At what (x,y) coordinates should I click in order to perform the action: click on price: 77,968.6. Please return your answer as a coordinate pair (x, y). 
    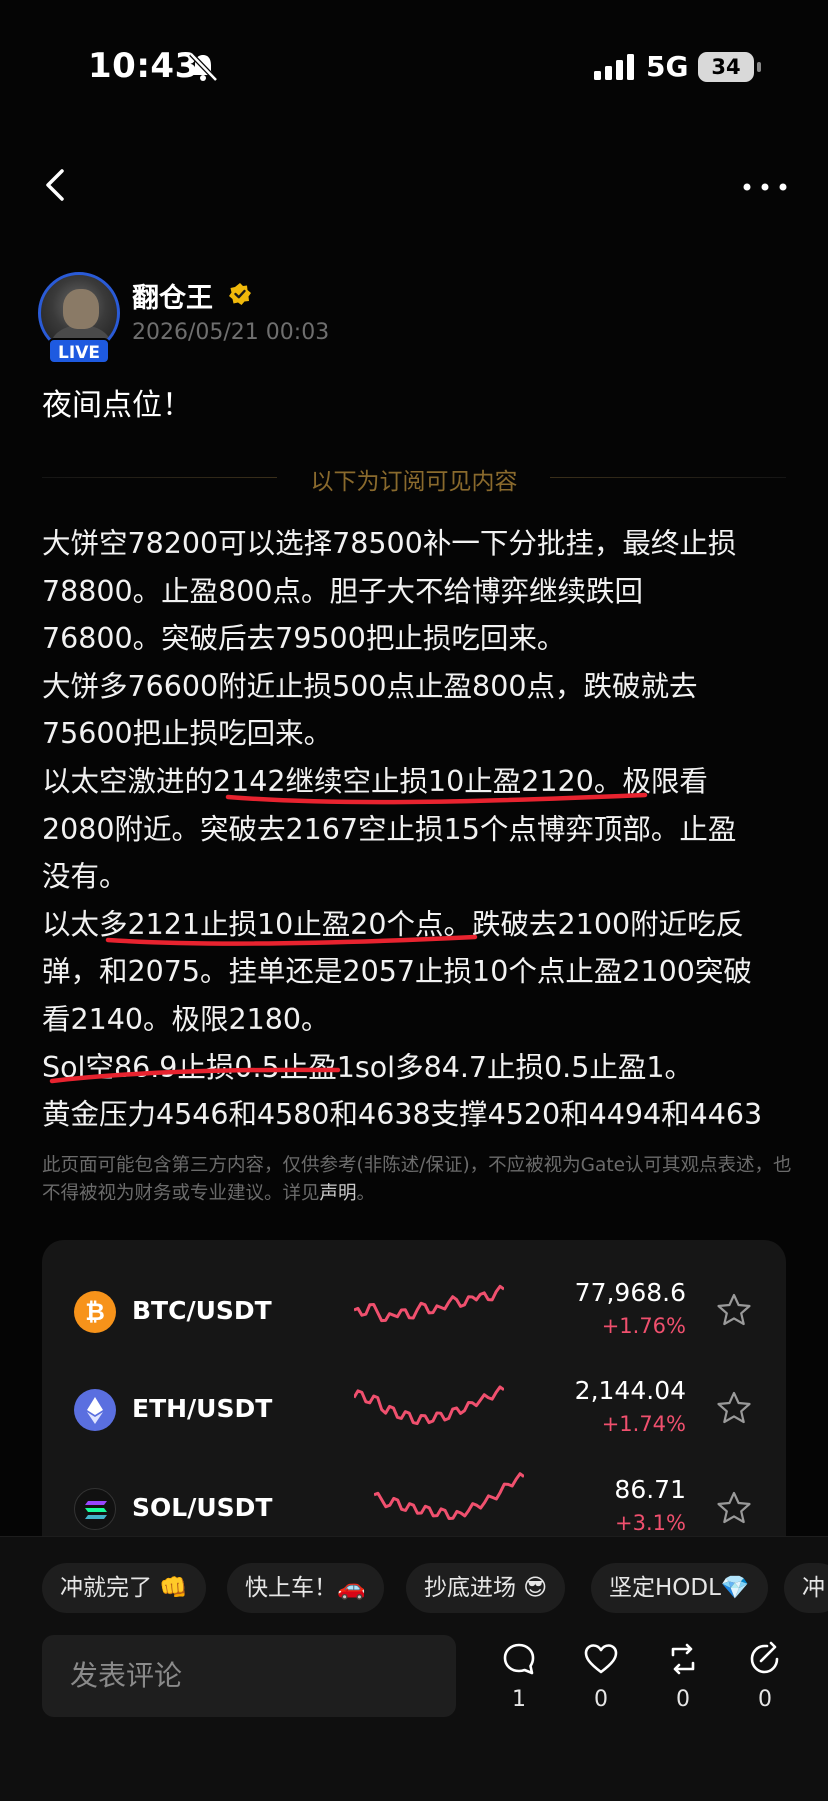
    Looking at the image, I should click on (630, 1292).